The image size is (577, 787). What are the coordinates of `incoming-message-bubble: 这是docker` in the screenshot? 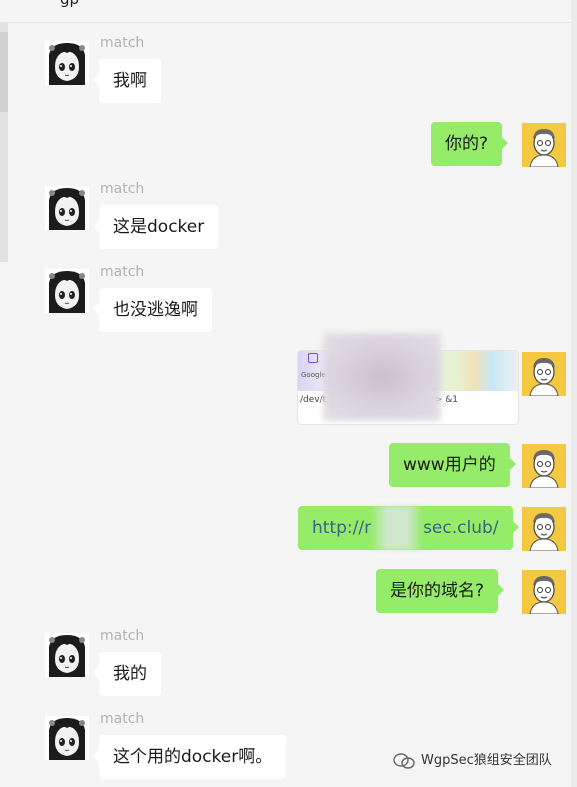 It's located at (155, 227).